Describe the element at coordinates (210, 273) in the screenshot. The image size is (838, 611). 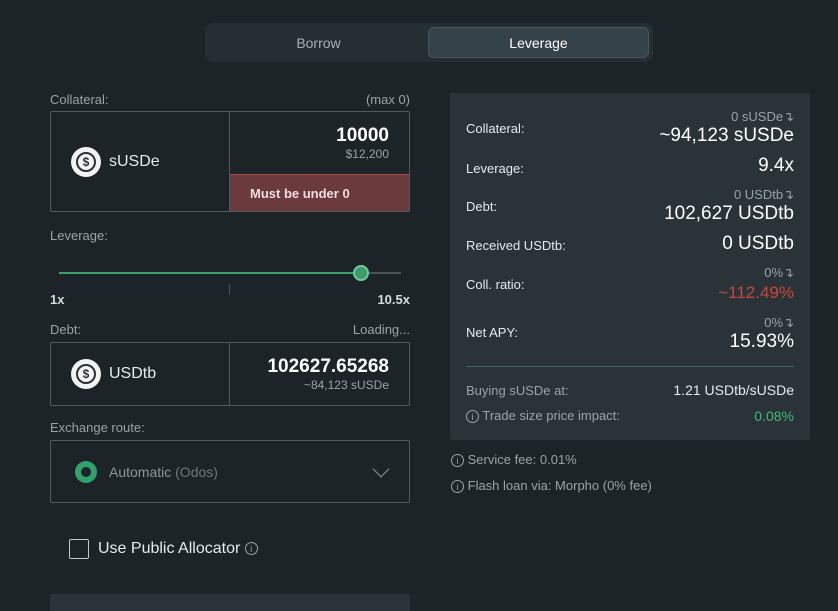
I see `leverage-slider-fill` at that location.